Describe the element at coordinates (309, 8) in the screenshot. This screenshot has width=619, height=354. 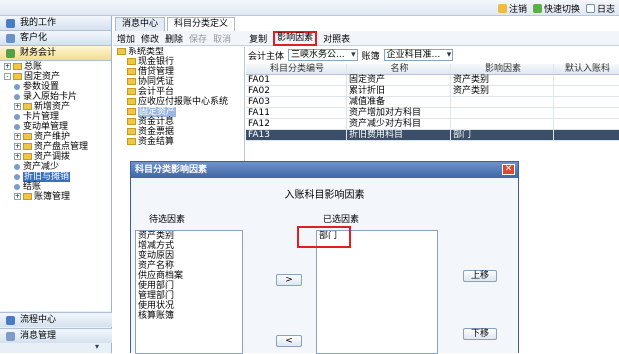
I see `top-bar: 注销 快速切换 日志` at that location.